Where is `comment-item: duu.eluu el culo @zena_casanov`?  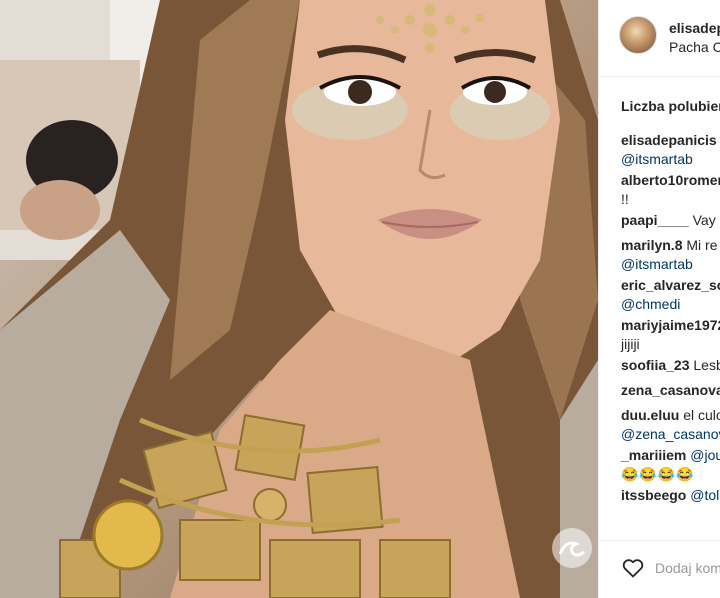
comment-item: duu.eluu el culo @zena_casanov is located at coordinates (670, 425).